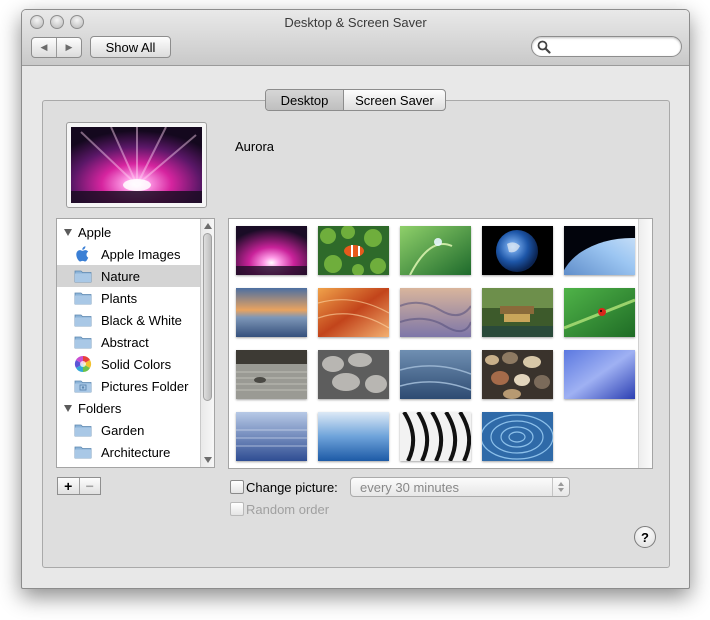 This screenshot has height=620, width=710. What do you see at coordinates (460, 487) in the screenshot?
I see `interval-popup: every 30 minutes` at bounding box center [460, 487].